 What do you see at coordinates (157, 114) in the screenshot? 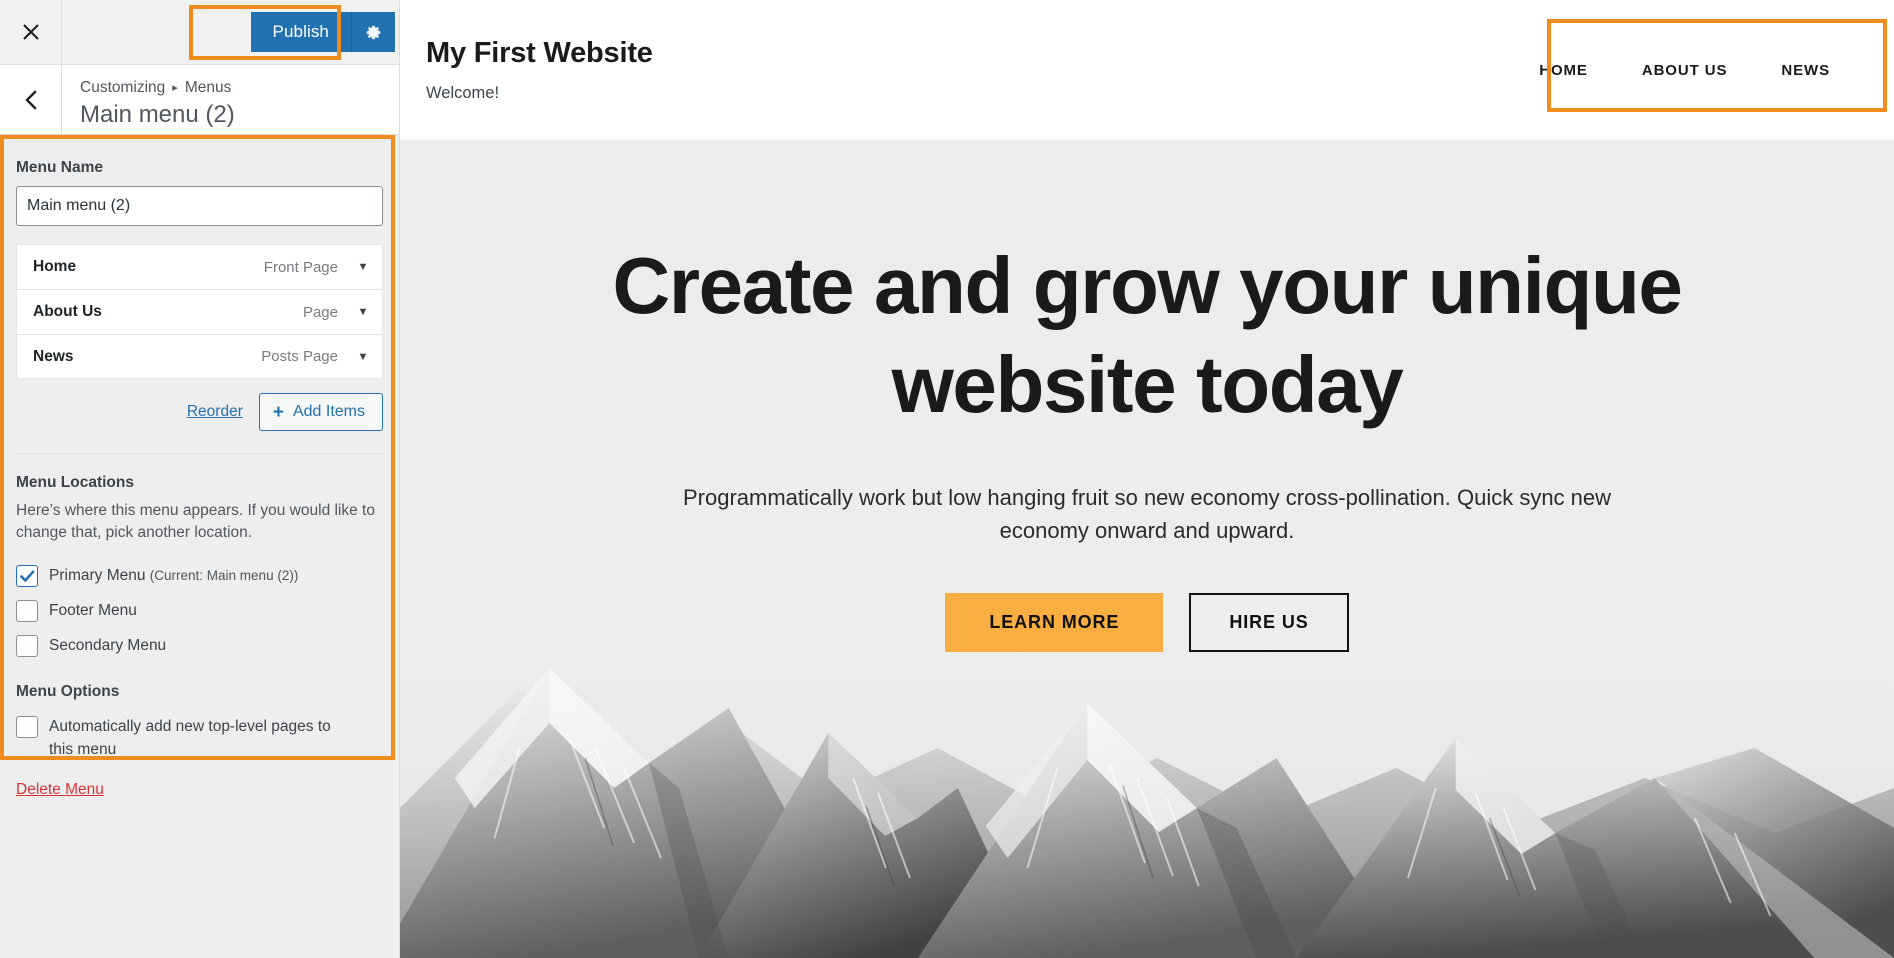
I see `page-title: Main menu (2)` at bounding box center [157, 114].